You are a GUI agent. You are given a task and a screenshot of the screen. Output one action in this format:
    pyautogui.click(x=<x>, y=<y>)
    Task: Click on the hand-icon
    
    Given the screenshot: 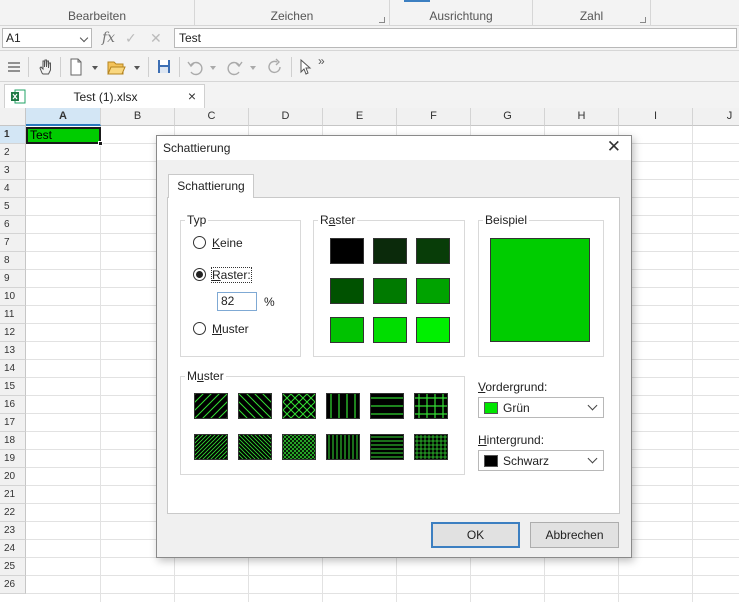 What is the action you would take?
    pyautogui.click(x=45, y=67)
    